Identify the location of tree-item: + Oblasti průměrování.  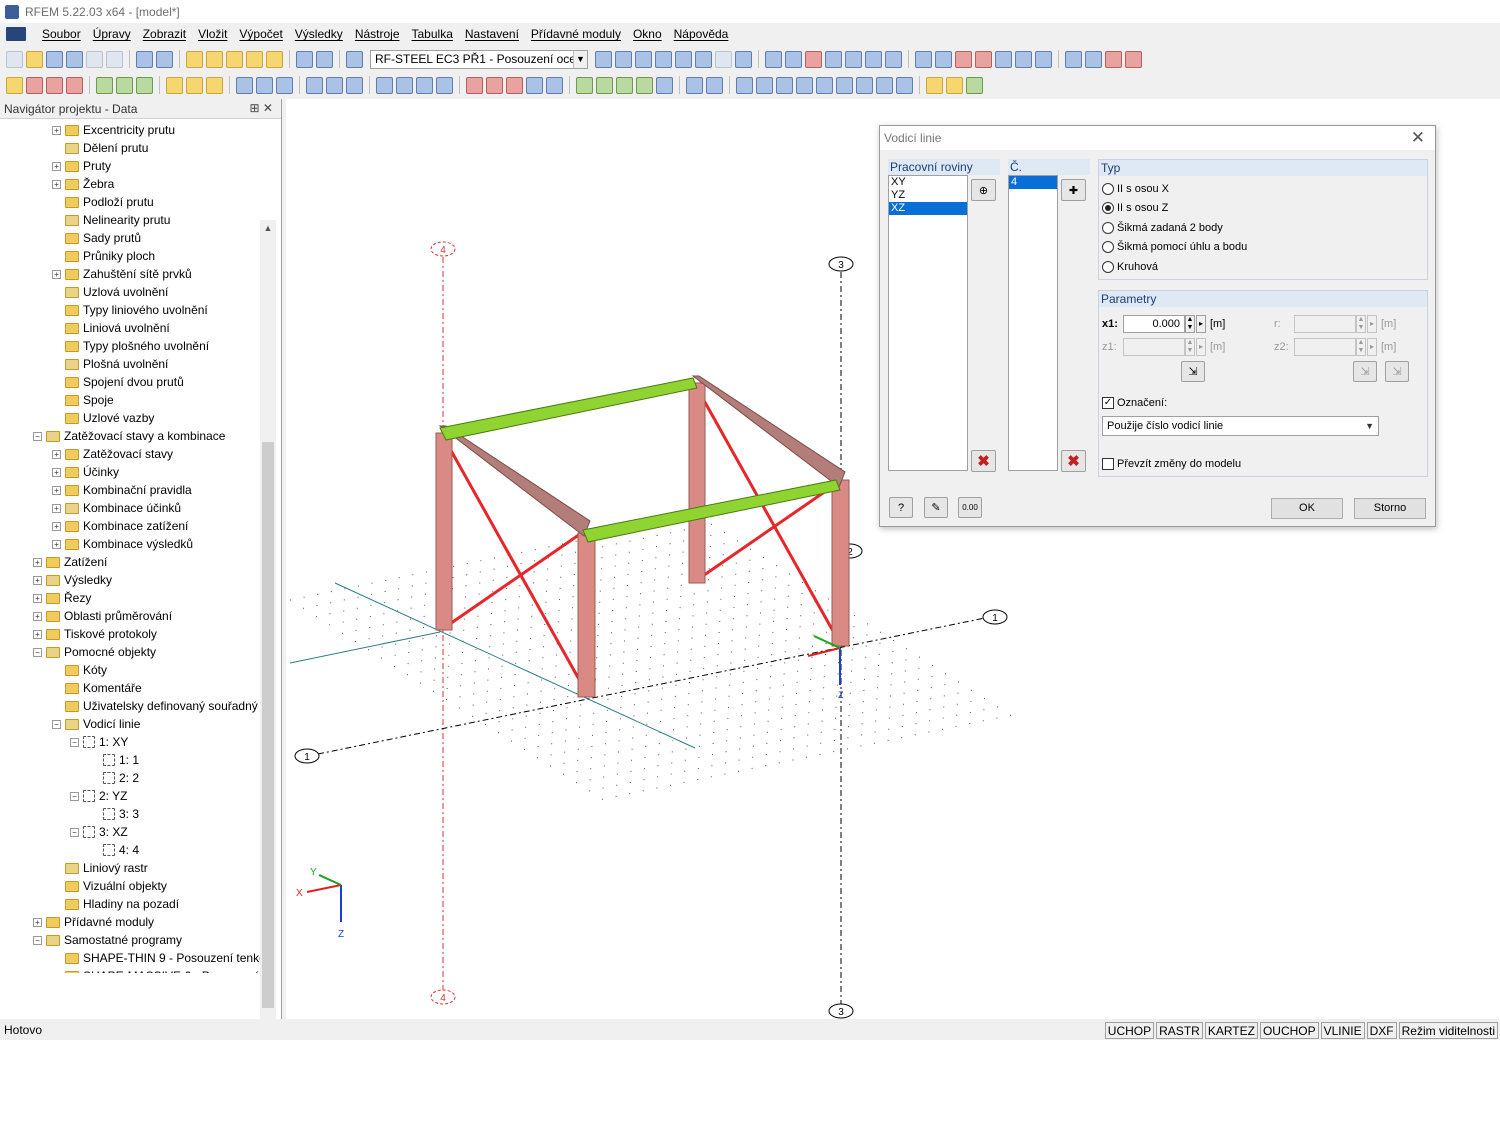
(102, 616).